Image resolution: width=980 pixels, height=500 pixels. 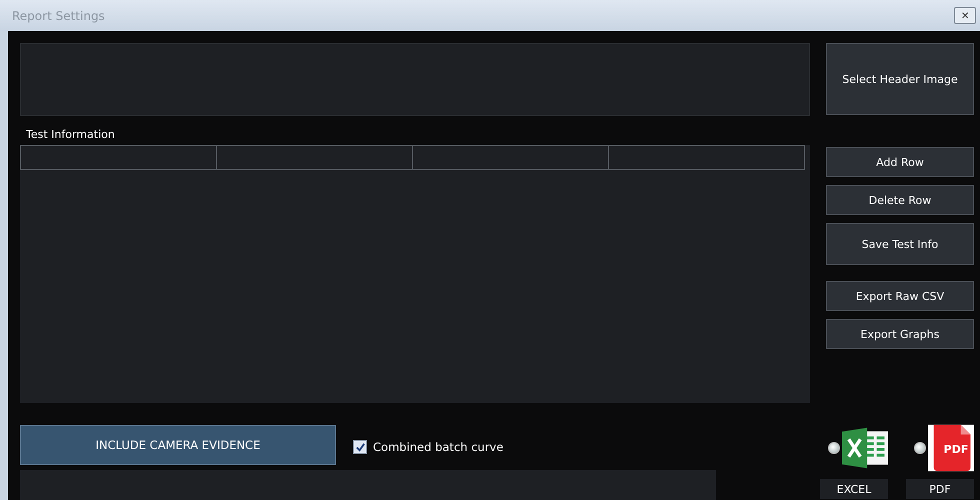 What do you see at coordinates (900, 162) in the screenshot?
I see `action-button: Add Row` at bounding box center [900, 162].